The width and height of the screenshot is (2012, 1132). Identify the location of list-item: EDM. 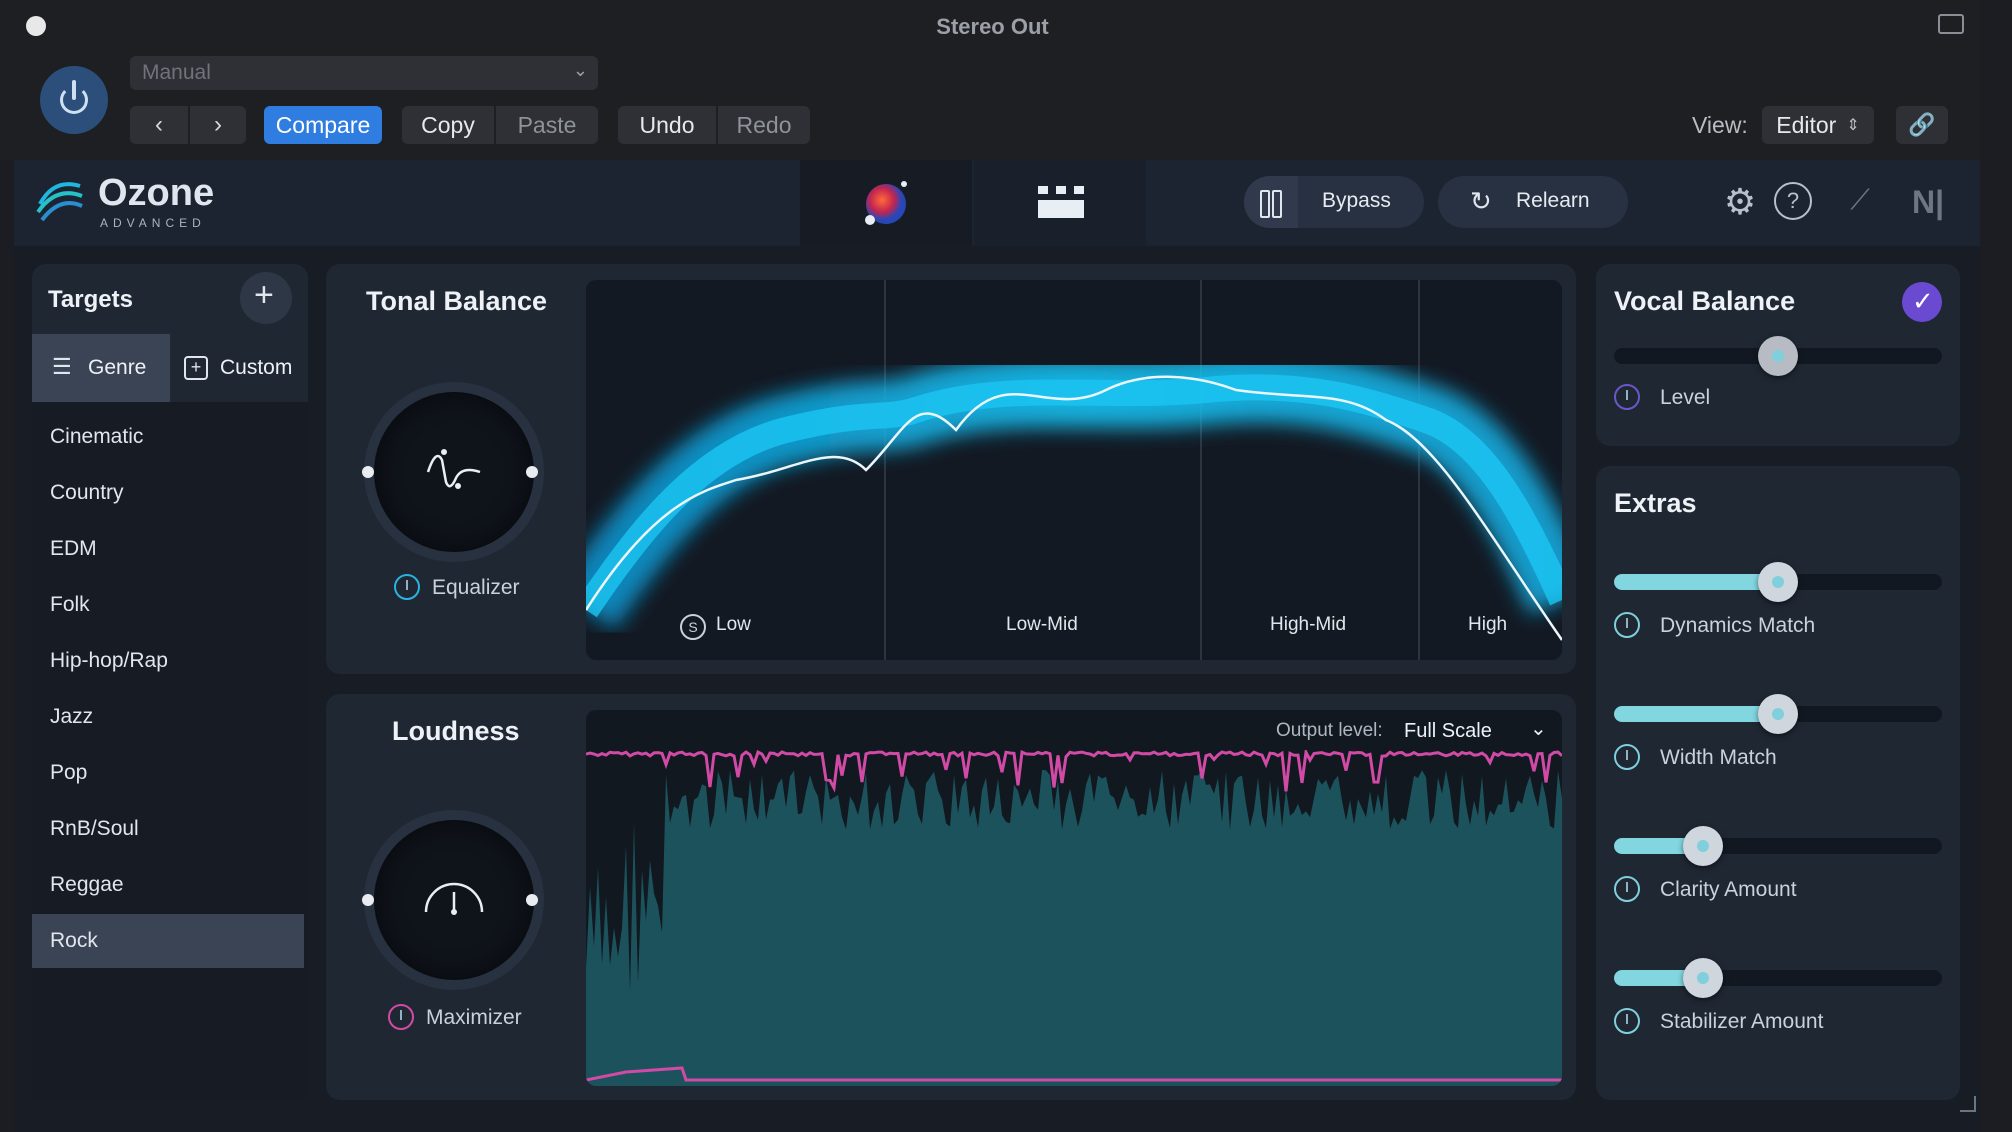
(168, 549).